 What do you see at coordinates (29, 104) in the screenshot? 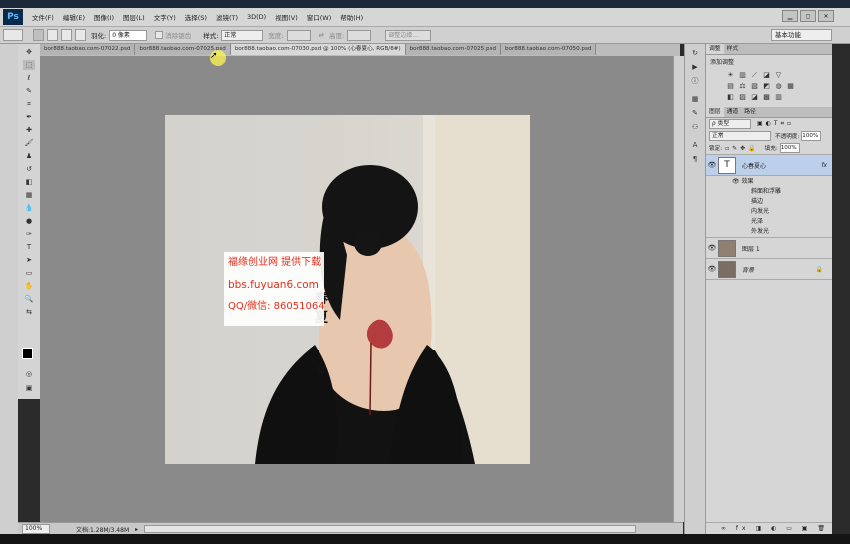
I see `crop-tool-icon: ⌗` at bounding box center [29, 104].